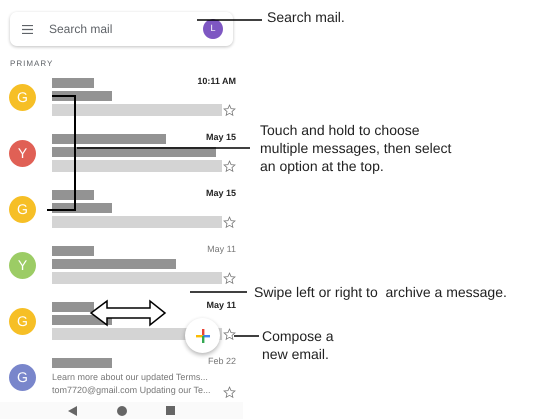 This screenshot has height=419, width=559. I want to click on email-row: Y May 15, so click(121, 154).